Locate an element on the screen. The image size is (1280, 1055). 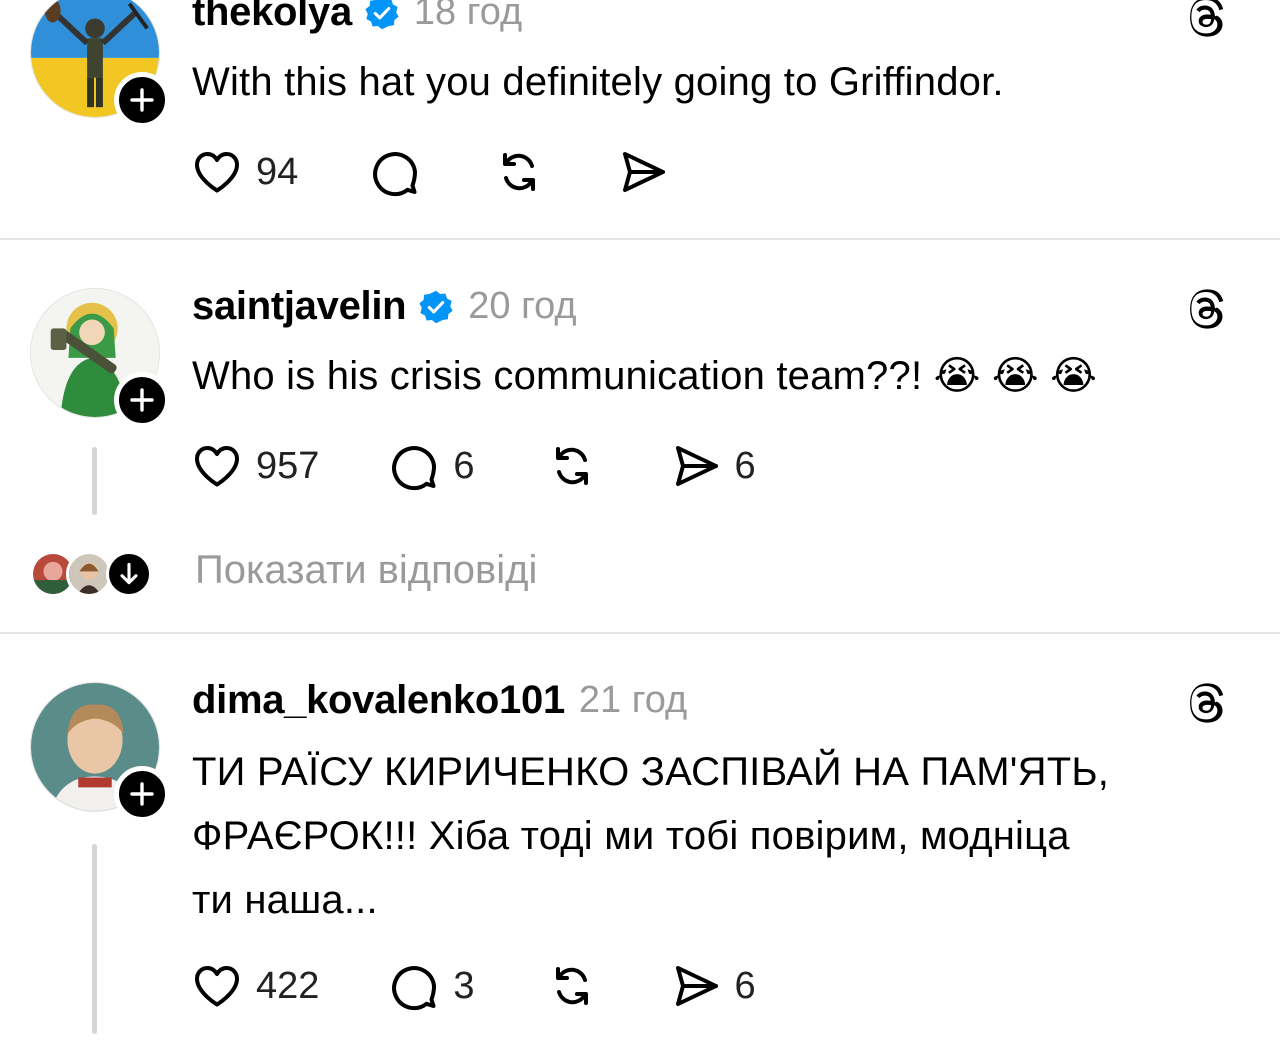
post-header: dima_kovalenko101 21 год is located at coordinates (439, 700).